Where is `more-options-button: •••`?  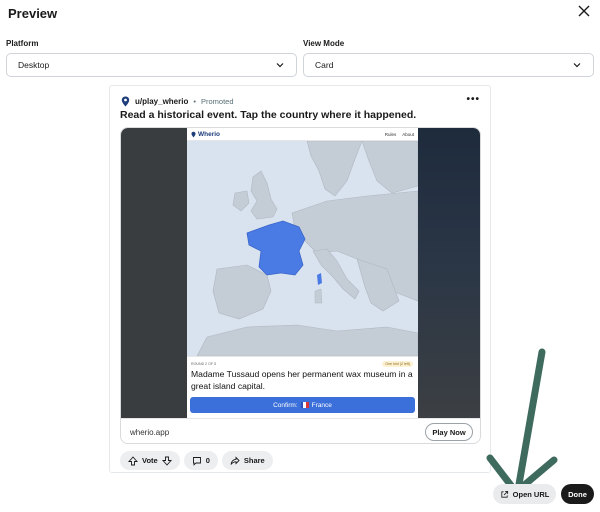
more-options-button: ••• is located at coordinates (473, 99).